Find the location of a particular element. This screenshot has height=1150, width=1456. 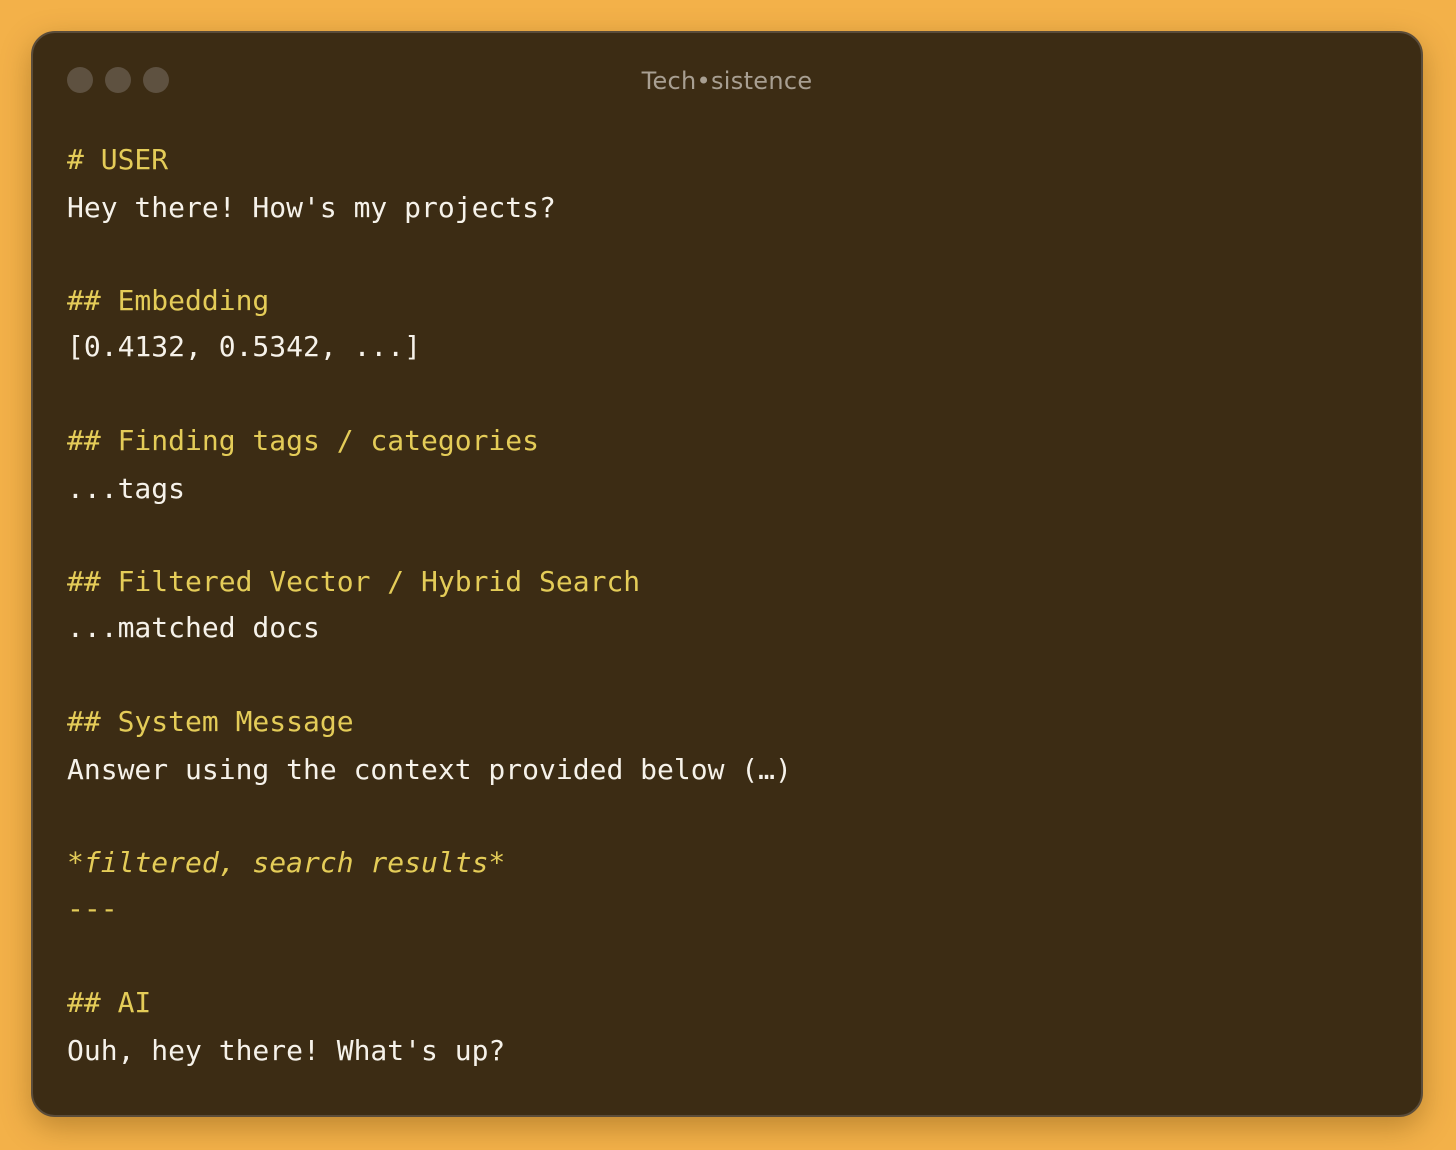

ai-text: Ouh, hey there! What's up? is located at coordinates (286, 1050).